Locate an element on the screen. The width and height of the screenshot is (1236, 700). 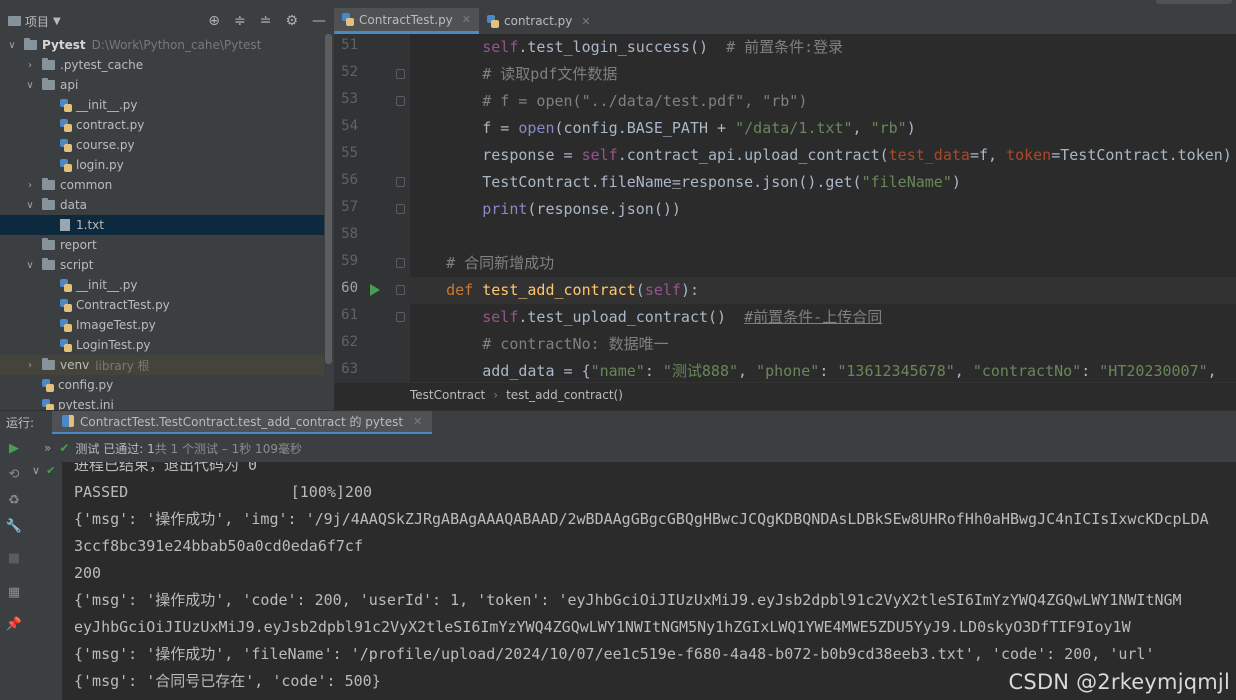
tree-item: login.py is located at coordinates (162, 165).